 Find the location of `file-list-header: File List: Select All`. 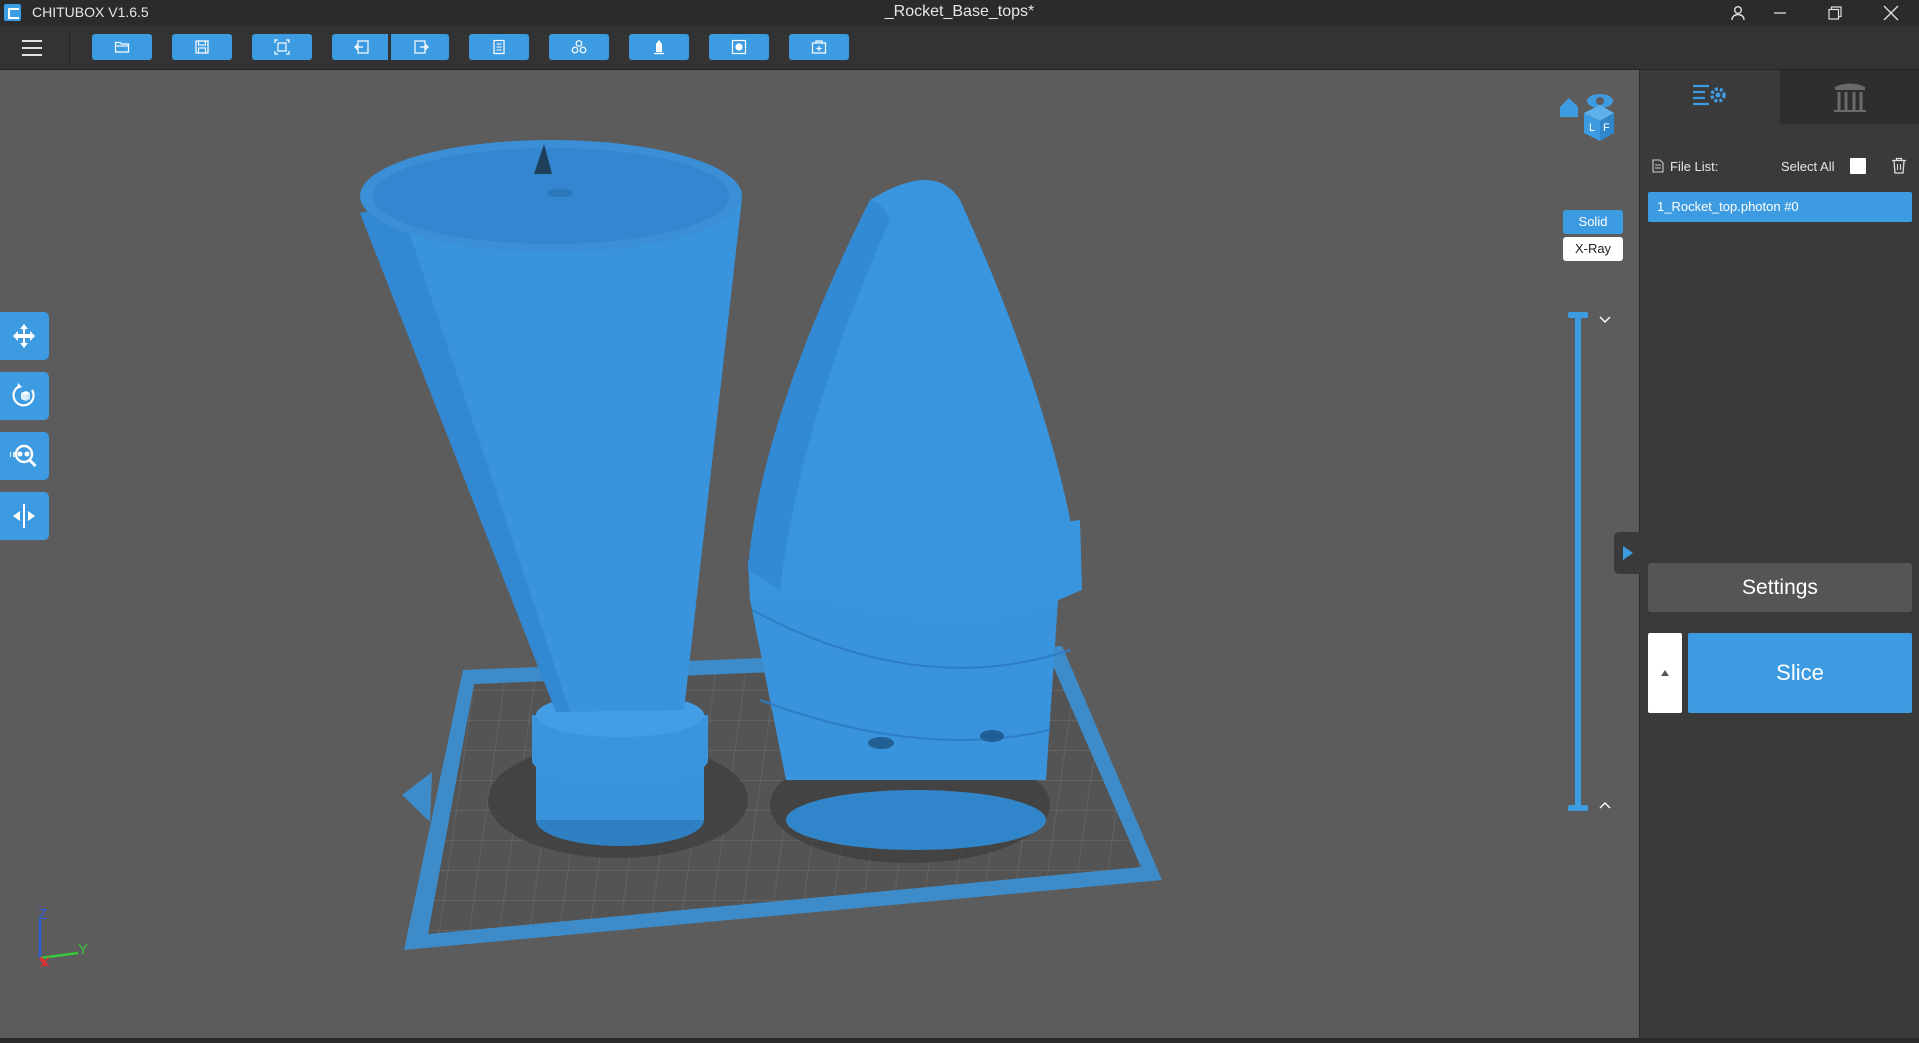

file-list-header: File List: Select All is located at coordinates (1781, 167).